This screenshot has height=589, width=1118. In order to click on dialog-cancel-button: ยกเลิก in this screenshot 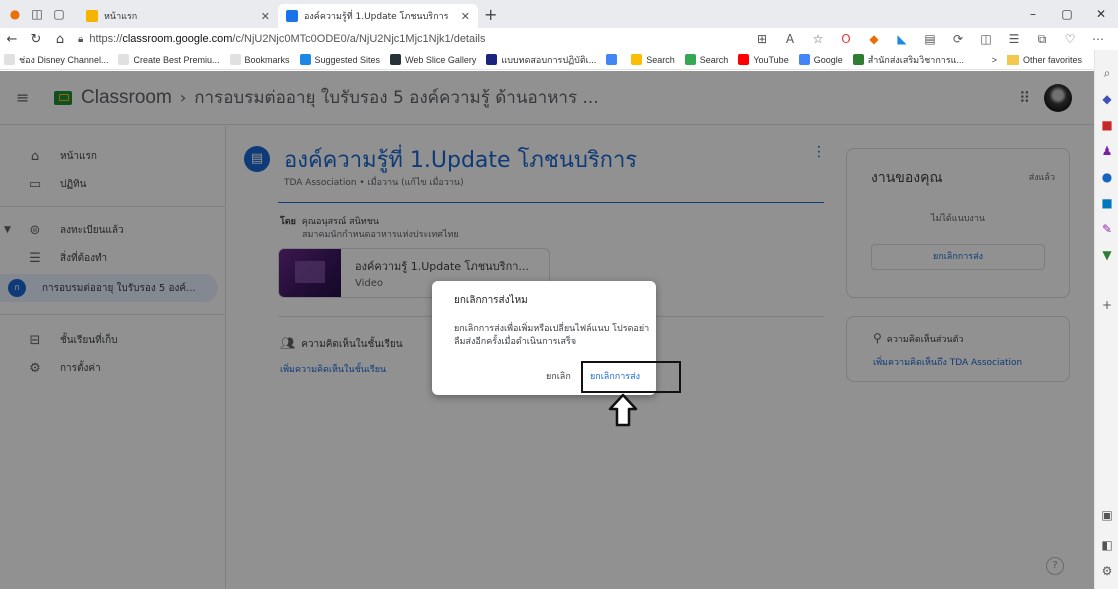, I will do `click(558, 376)`.